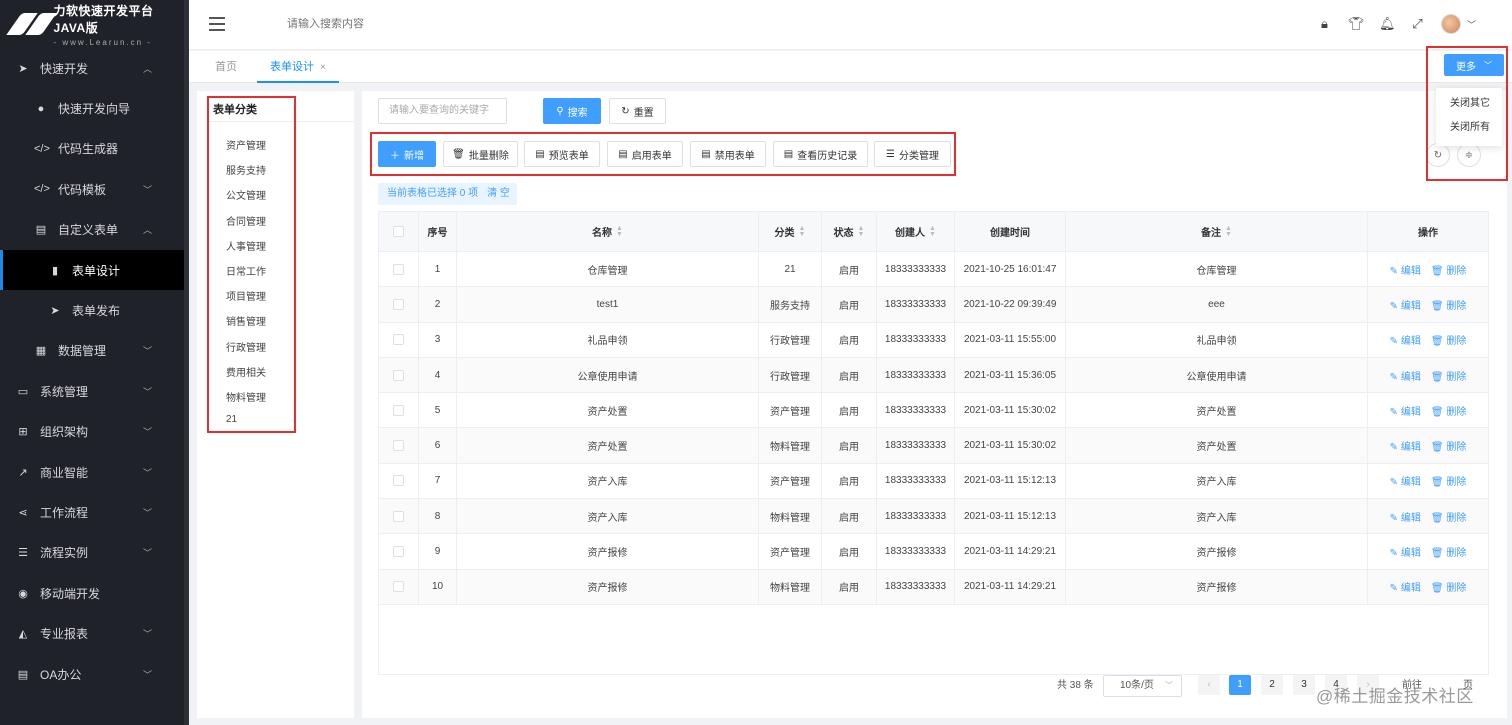  Describe the element at coordinates (1240, 685) in the screenshot. I see `page-number-button: 1` at that location.